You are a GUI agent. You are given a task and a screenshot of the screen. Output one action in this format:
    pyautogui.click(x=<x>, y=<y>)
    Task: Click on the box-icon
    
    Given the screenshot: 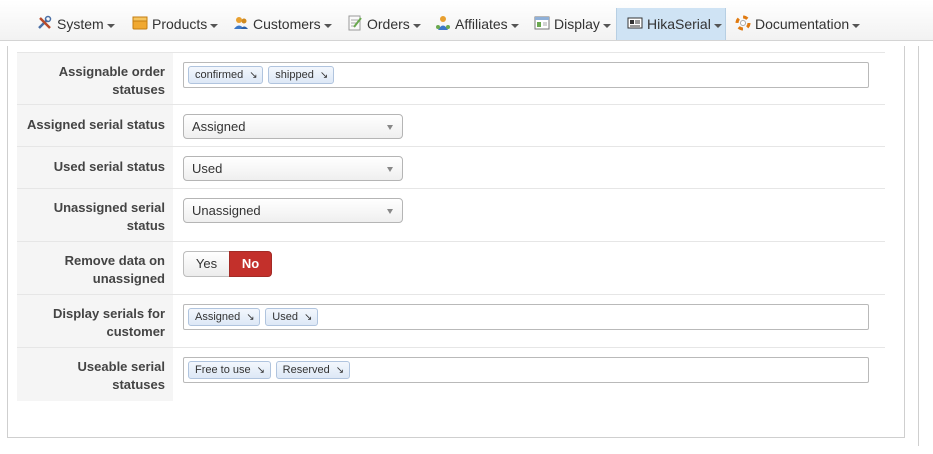 What is the action you would take?
    pyautogui.click(x=140, y=23)
    